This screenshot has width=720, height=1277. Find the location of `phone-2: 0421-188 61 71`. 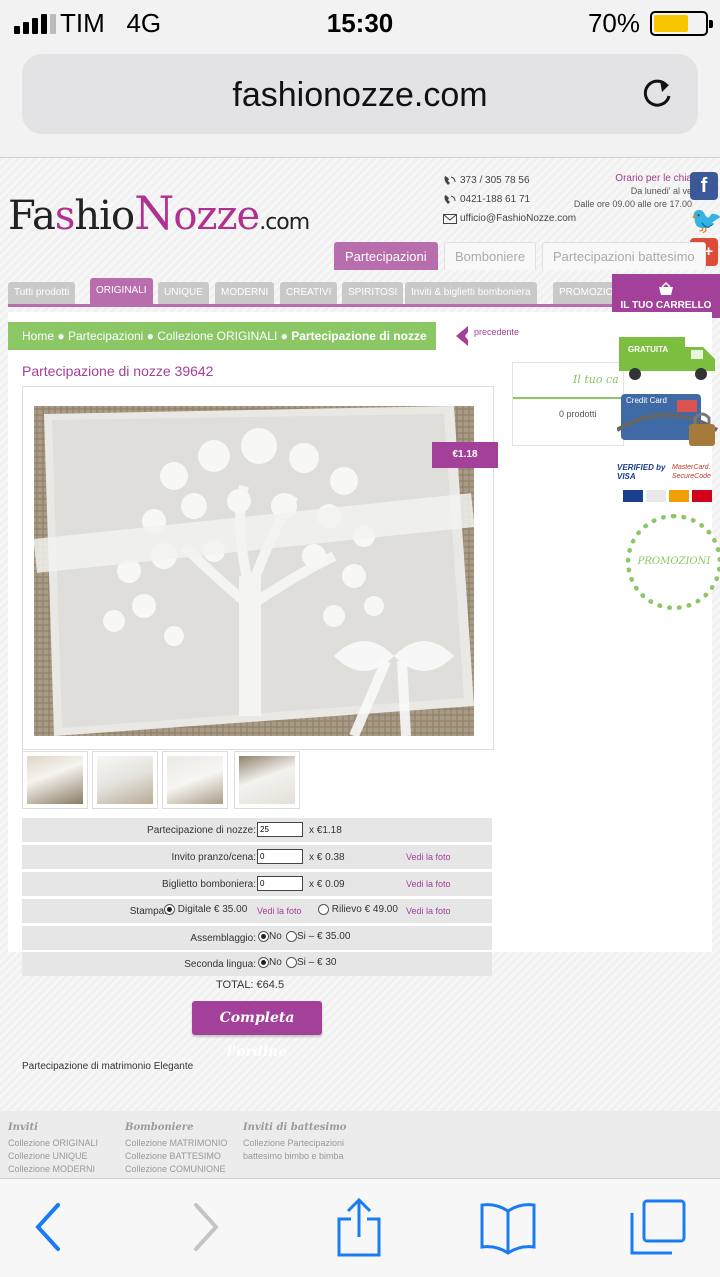

phone-2: 0421-188 61 71 is located at coordinates (486, 199).